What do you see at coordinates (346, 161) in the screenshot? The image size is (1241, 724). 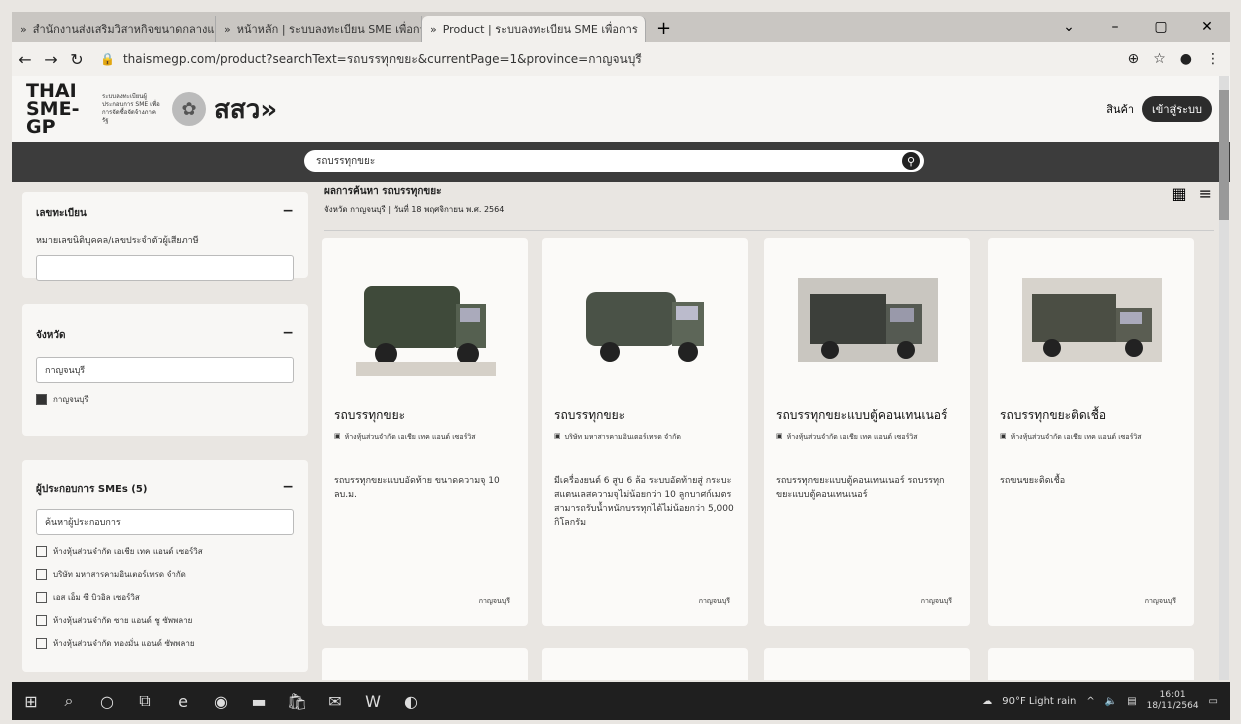 I see `search-input-value: รถบรรทุกขยะ` at bounding box center [346, 161].